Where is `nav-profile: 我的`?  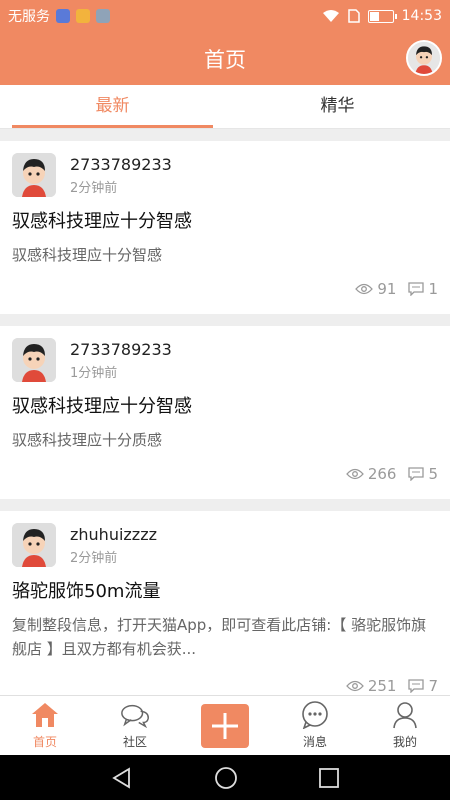 nav-profile: 我的 is located at coordinates (405, 725).